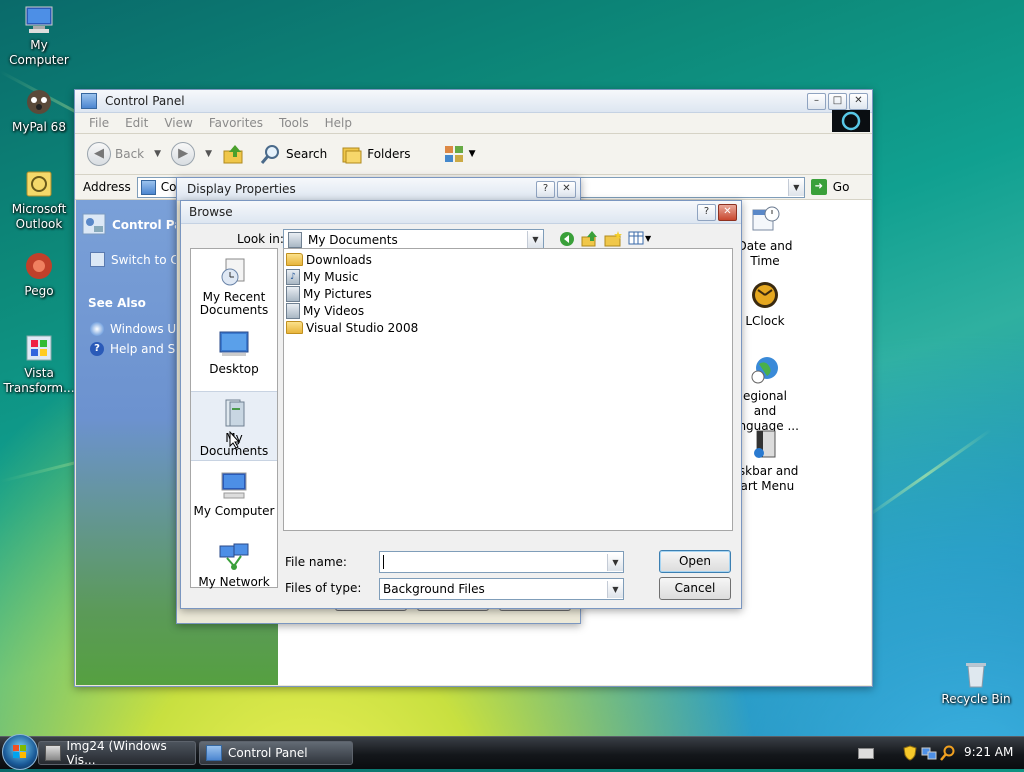 This screenshot has height=772, width=1024. I want to click on views-dropdown-icon: ▼, so click(472, 154).